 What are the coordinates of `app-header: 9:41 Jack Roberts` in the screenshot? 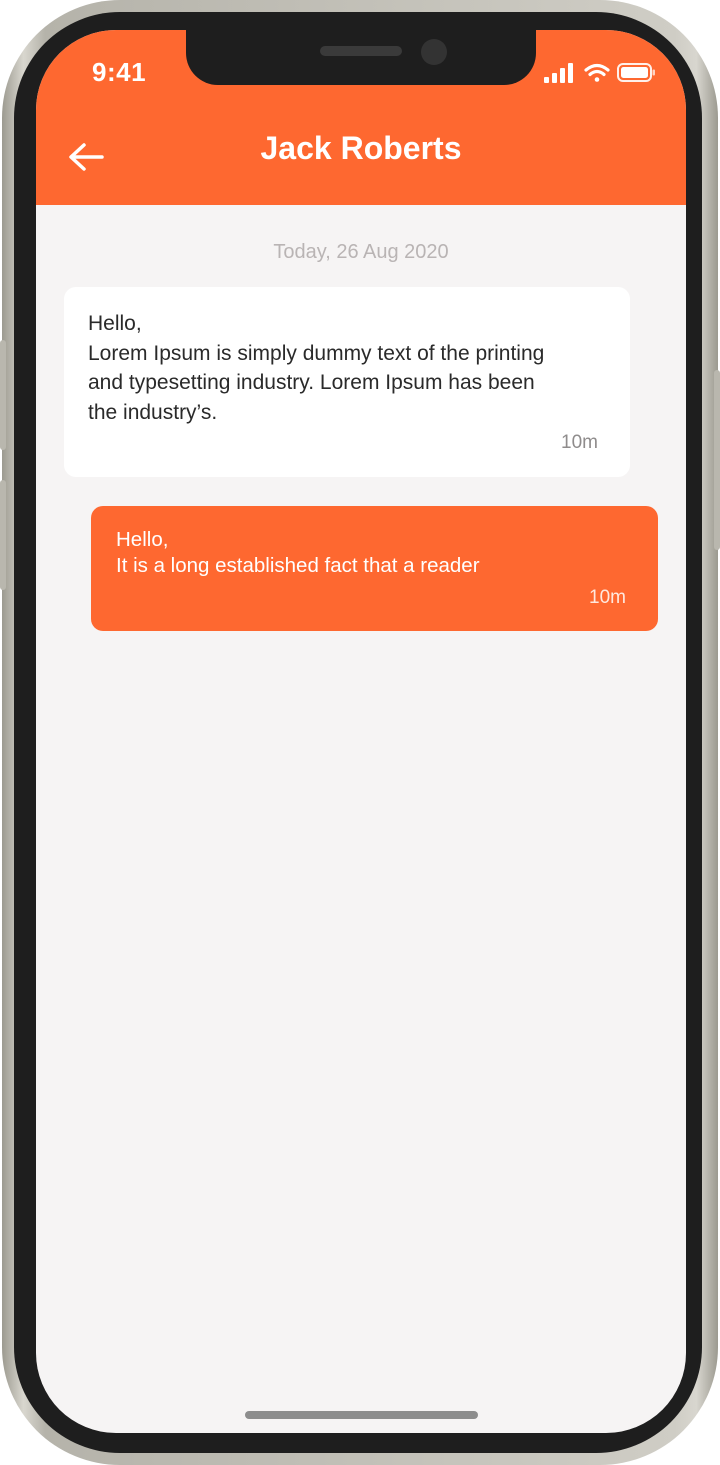 It's located at (361, 117).